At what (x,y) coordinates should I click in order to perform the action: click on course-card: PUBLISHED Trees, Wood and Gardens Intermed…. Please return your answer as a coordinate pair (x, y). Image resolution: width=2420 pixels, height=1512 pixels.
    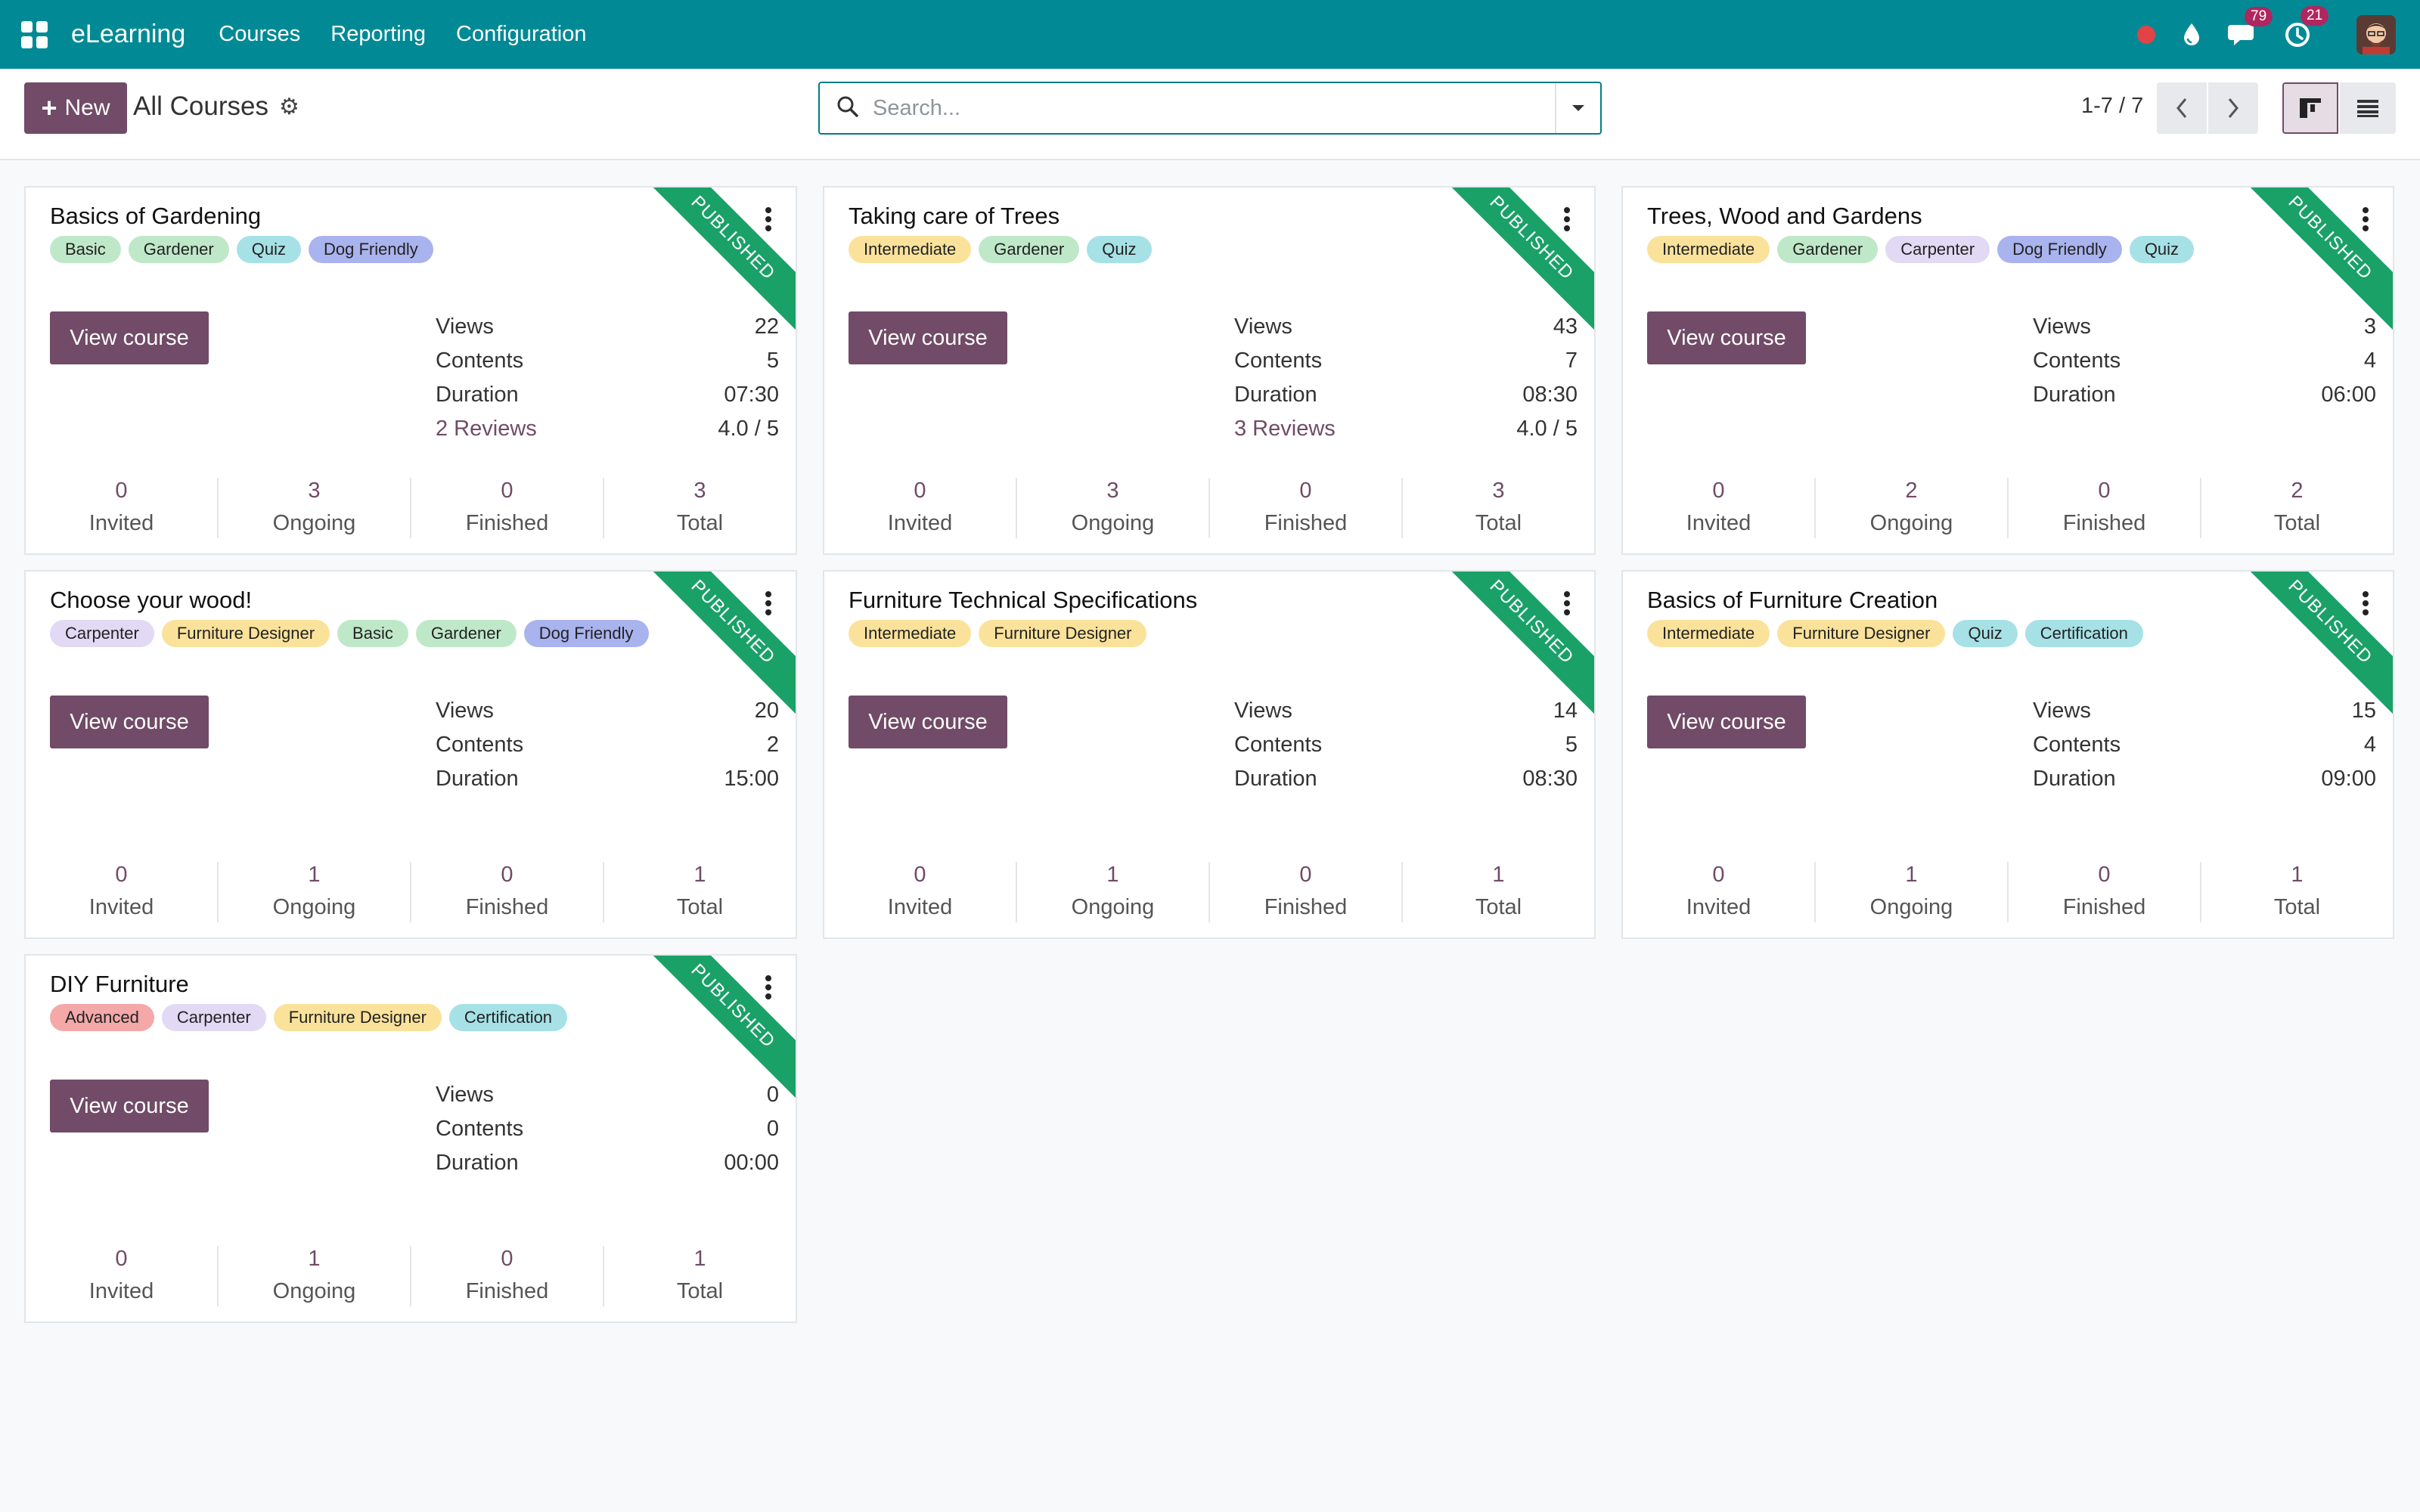
    Looking at the image, I should click on (2007, 371).